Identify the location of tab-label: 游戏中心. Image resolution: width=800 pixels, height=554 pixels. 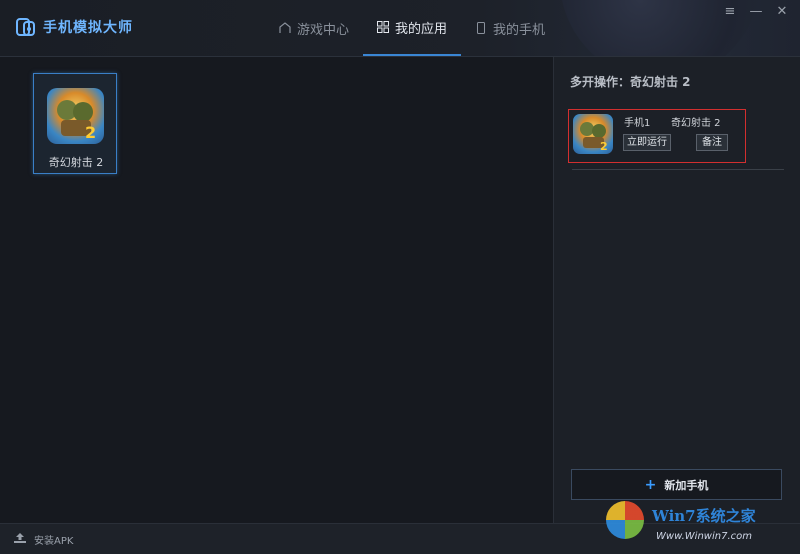
(323, 30).